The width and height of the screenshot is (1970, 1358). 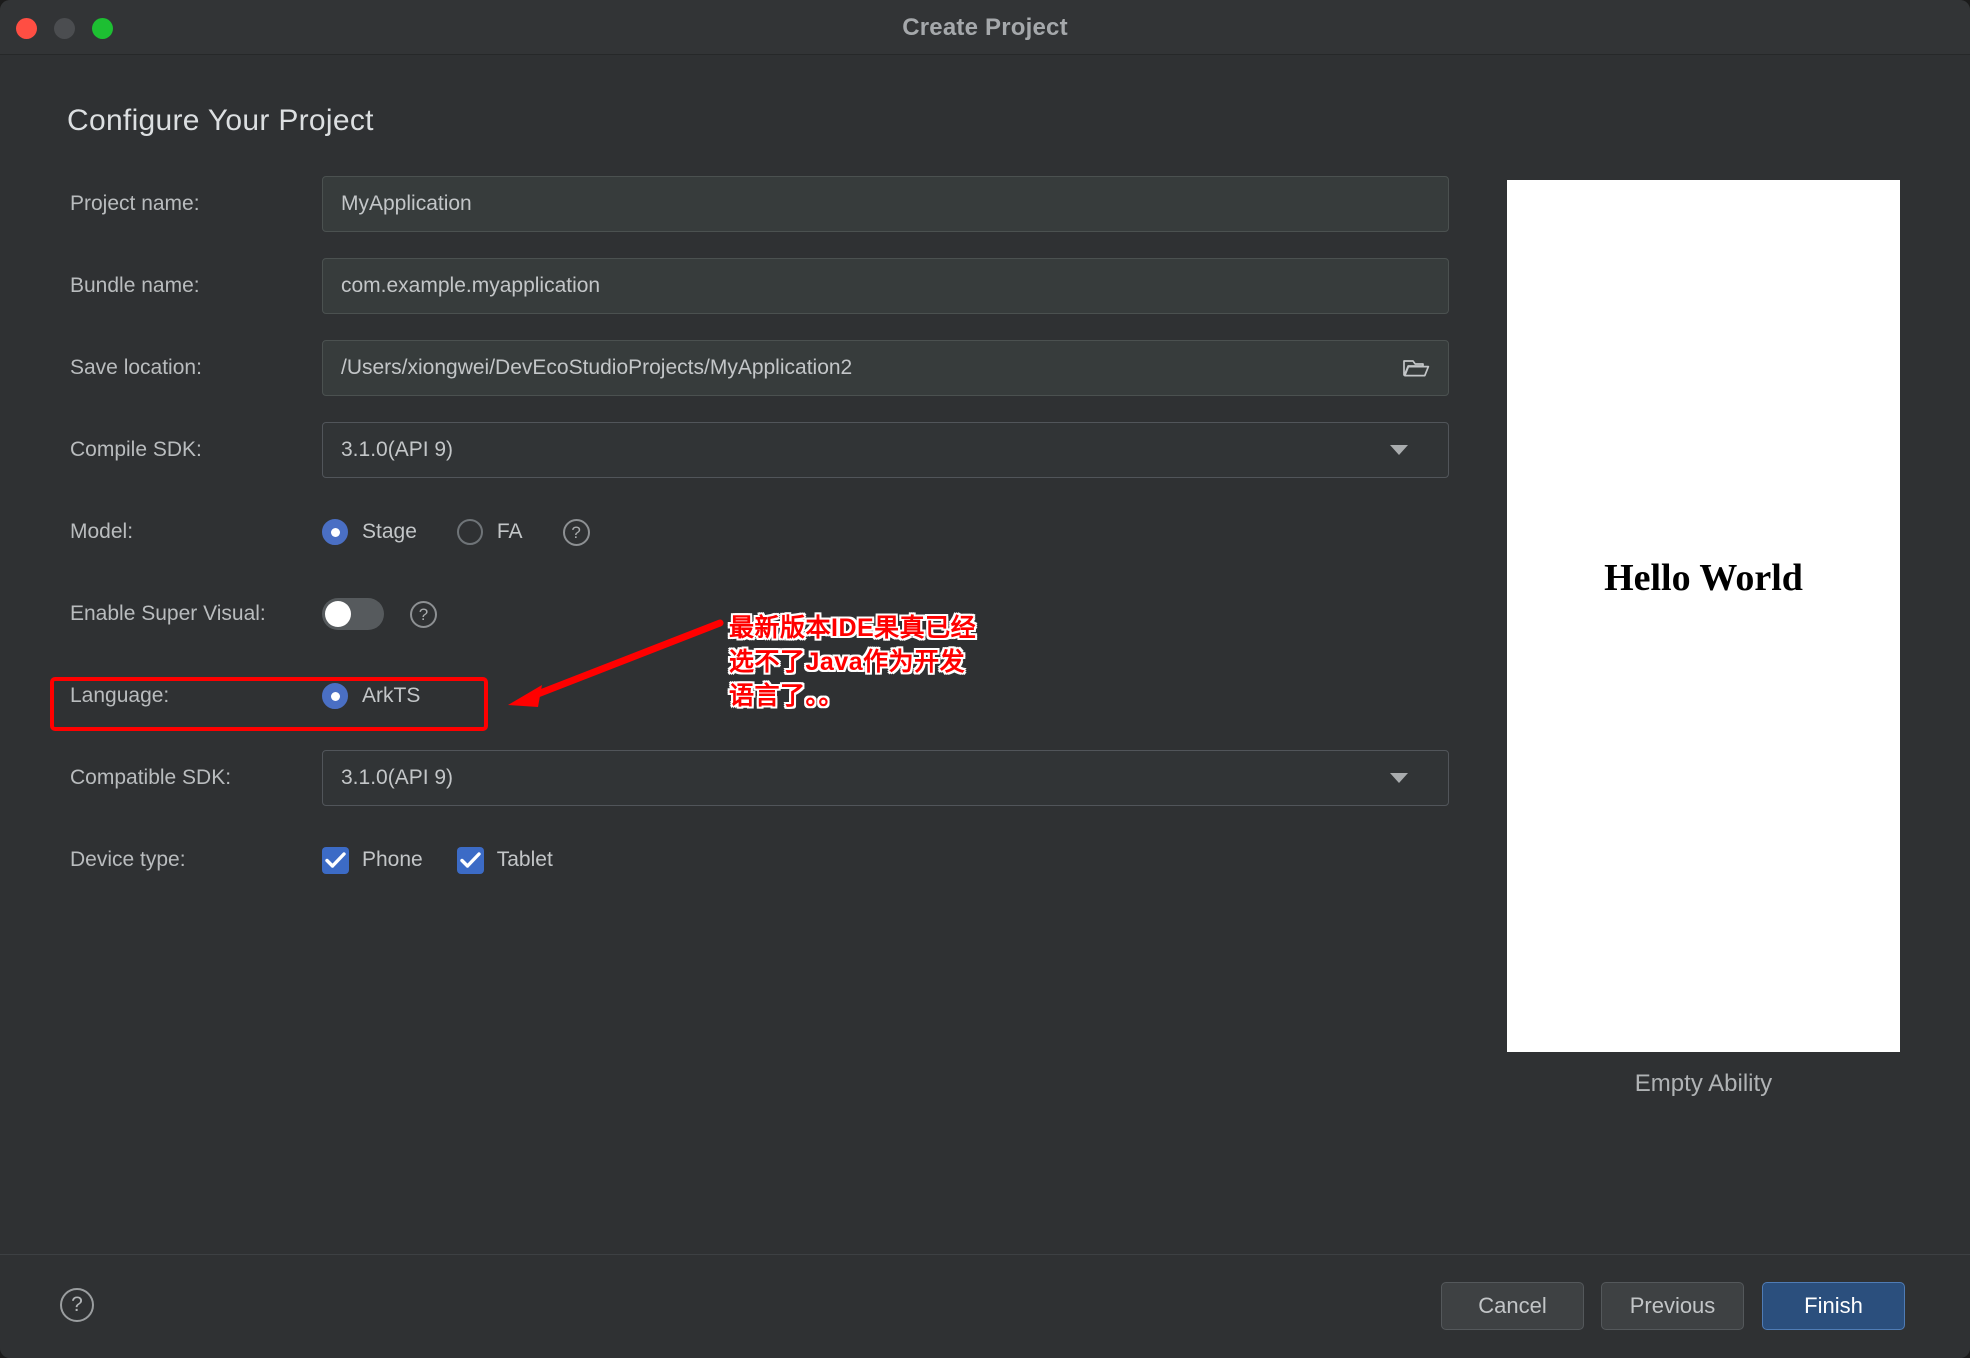 I want to click on preview-hello-world-text: Hello World, so click(x=1703, y=578).